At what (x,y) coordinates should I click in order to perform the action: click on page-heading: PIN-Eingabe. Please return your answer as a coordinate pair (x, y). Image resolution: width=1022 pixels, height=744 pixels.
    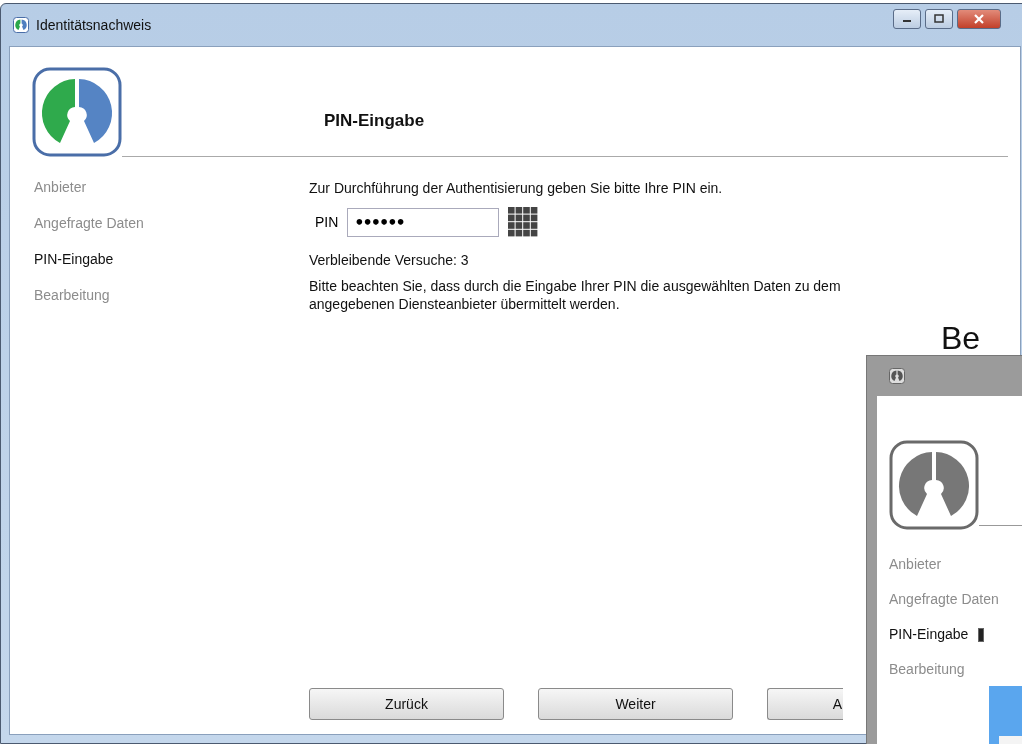
    Looking at the image, I should click on (374, 121).